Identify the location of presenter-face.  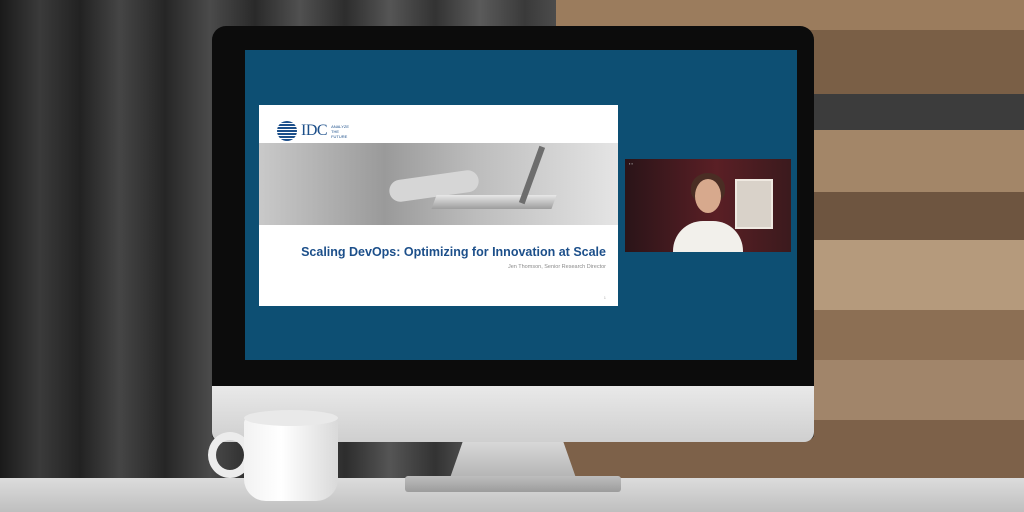
(708, 196).